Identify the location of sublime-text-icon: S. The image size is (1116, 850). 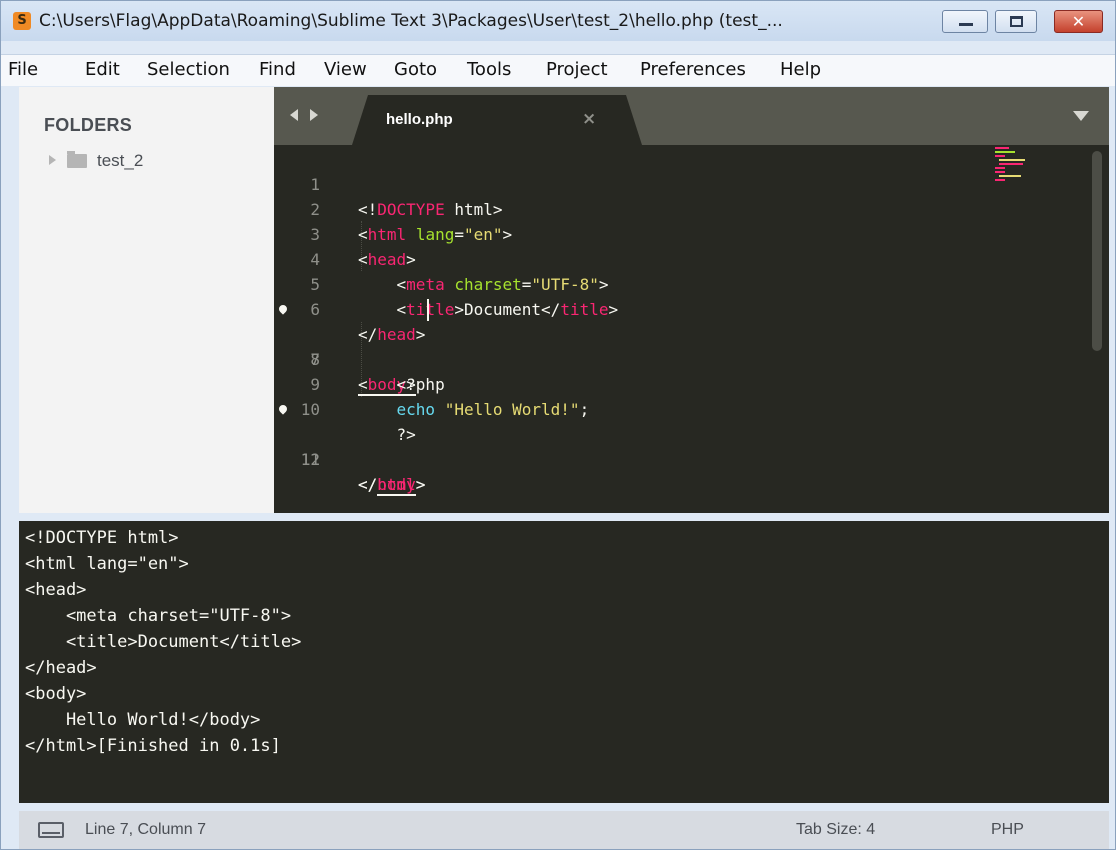
(22, 21).